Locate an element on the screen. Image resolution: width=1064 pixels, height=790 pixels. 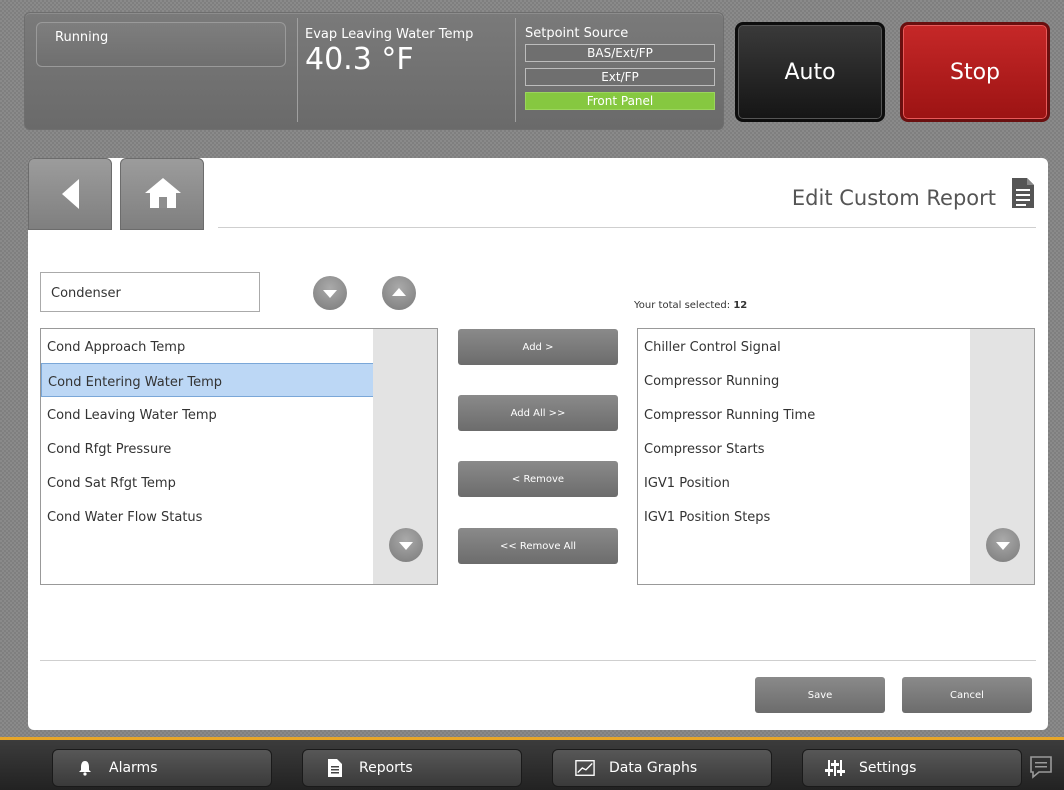
auto-button: Auto is located at coordinates (810, 72).